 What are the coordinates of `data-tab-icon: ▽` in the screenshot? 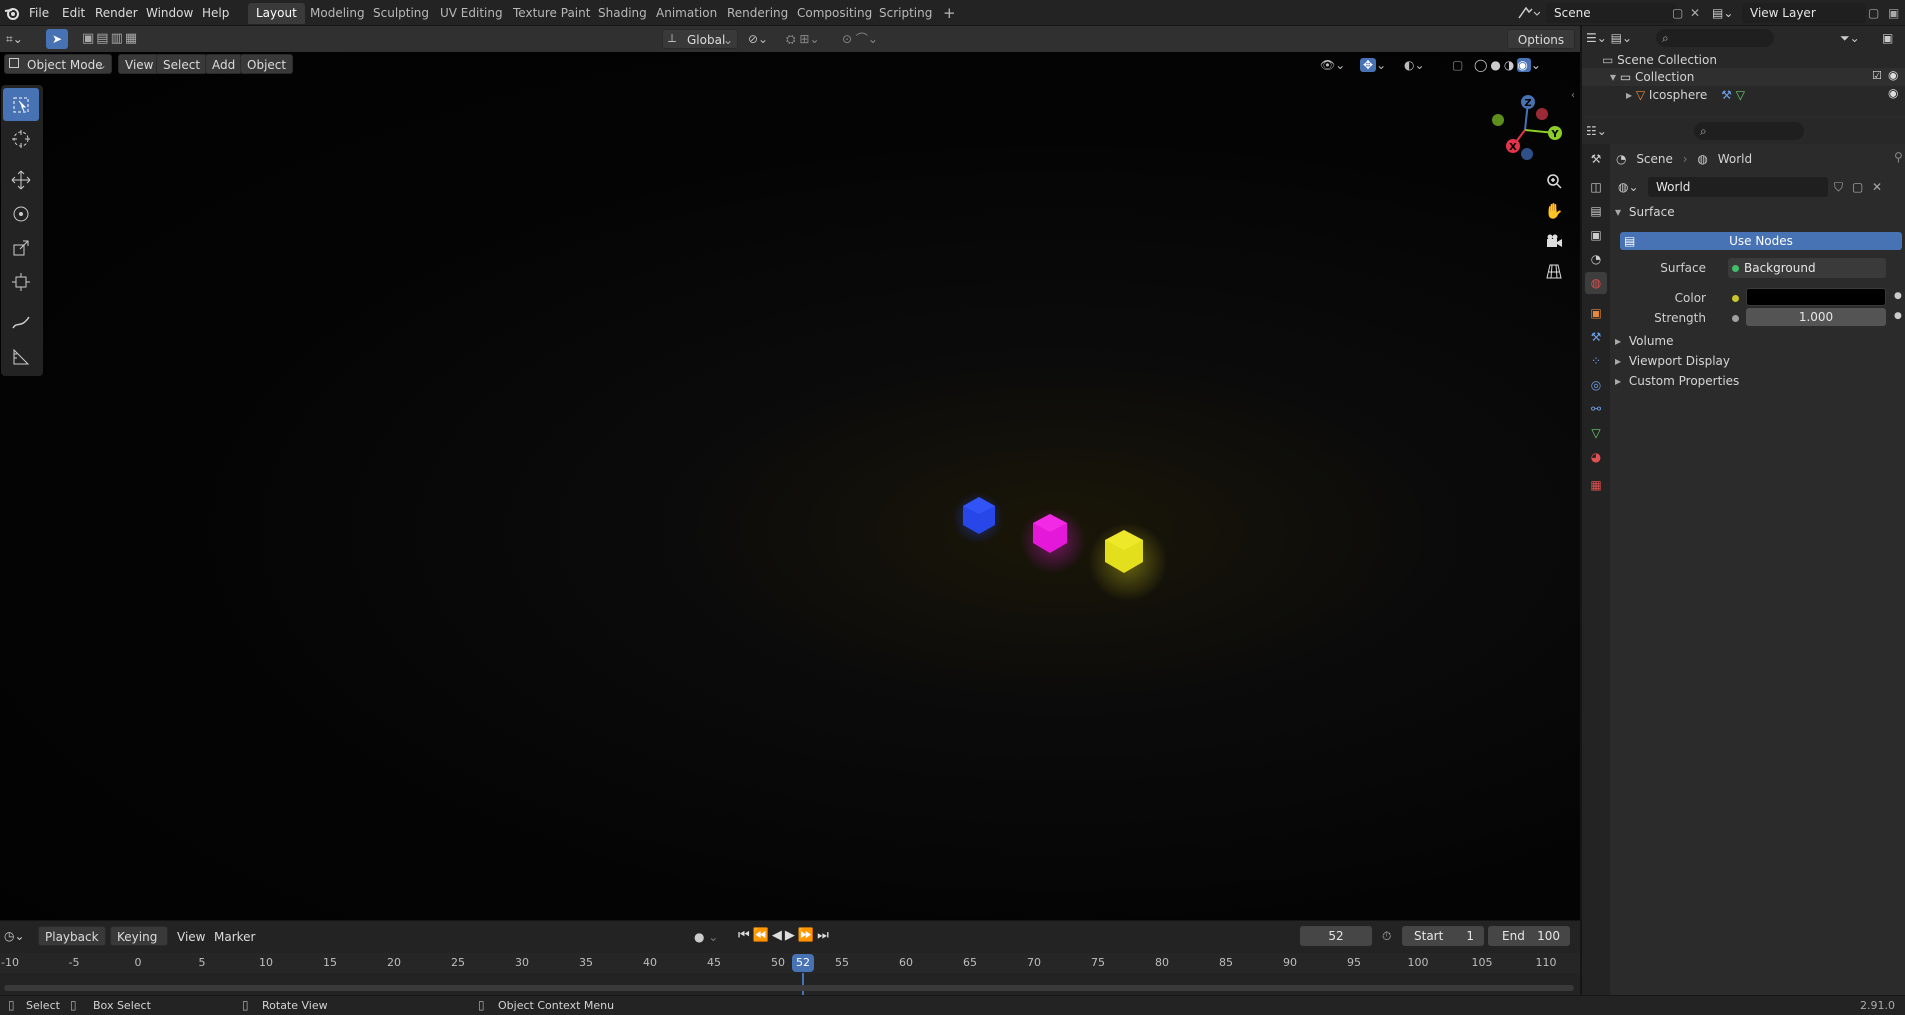 It's located at (1596, 433).